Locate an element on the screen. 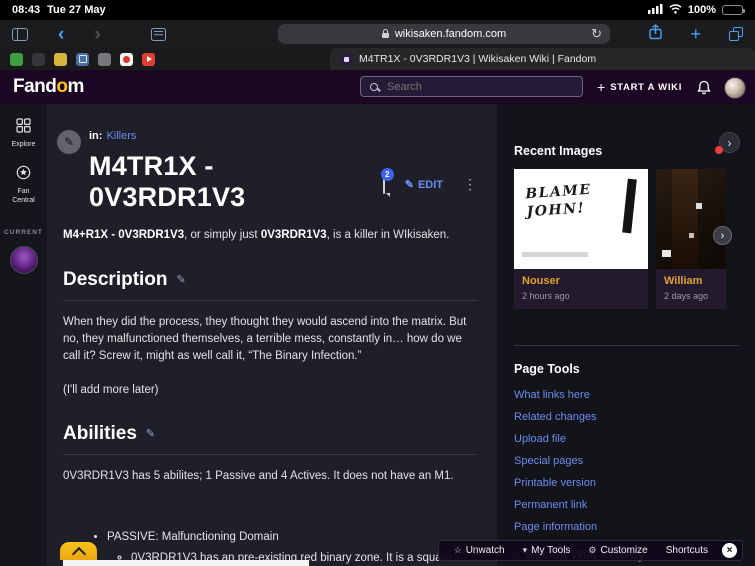 This screenshot has height=566, width=755. fan-central-label: Fan Central is located at coordinates (23, 196).